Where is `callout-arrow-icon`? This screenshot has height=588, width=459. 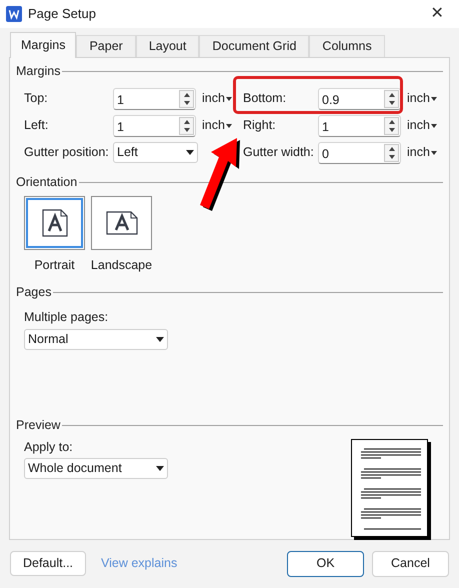
callout-arrow-icon is located at coordinates (220, 174).